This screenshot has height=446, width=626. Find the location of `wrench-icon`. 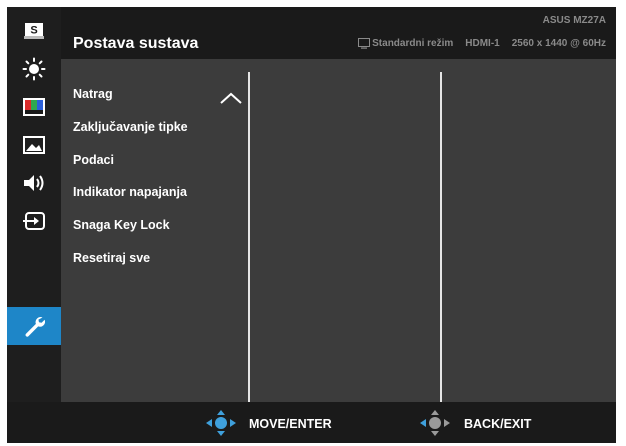

wrench-icon is located at coordinates (35, 327).